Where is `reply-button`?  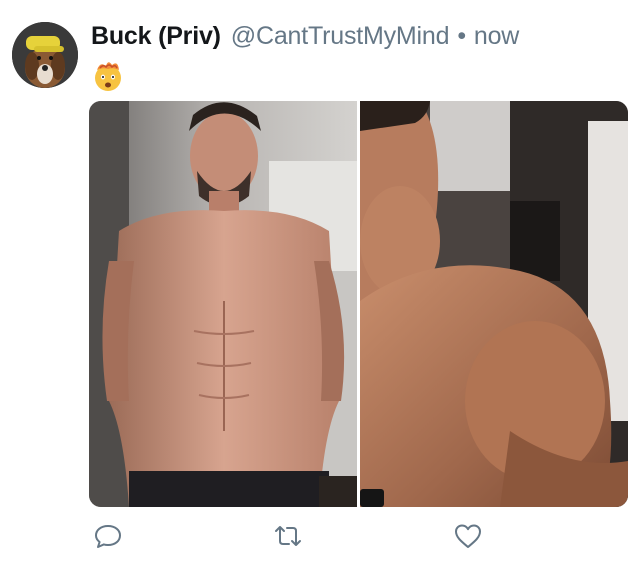
reply-button is located at coordinates (108, 536).